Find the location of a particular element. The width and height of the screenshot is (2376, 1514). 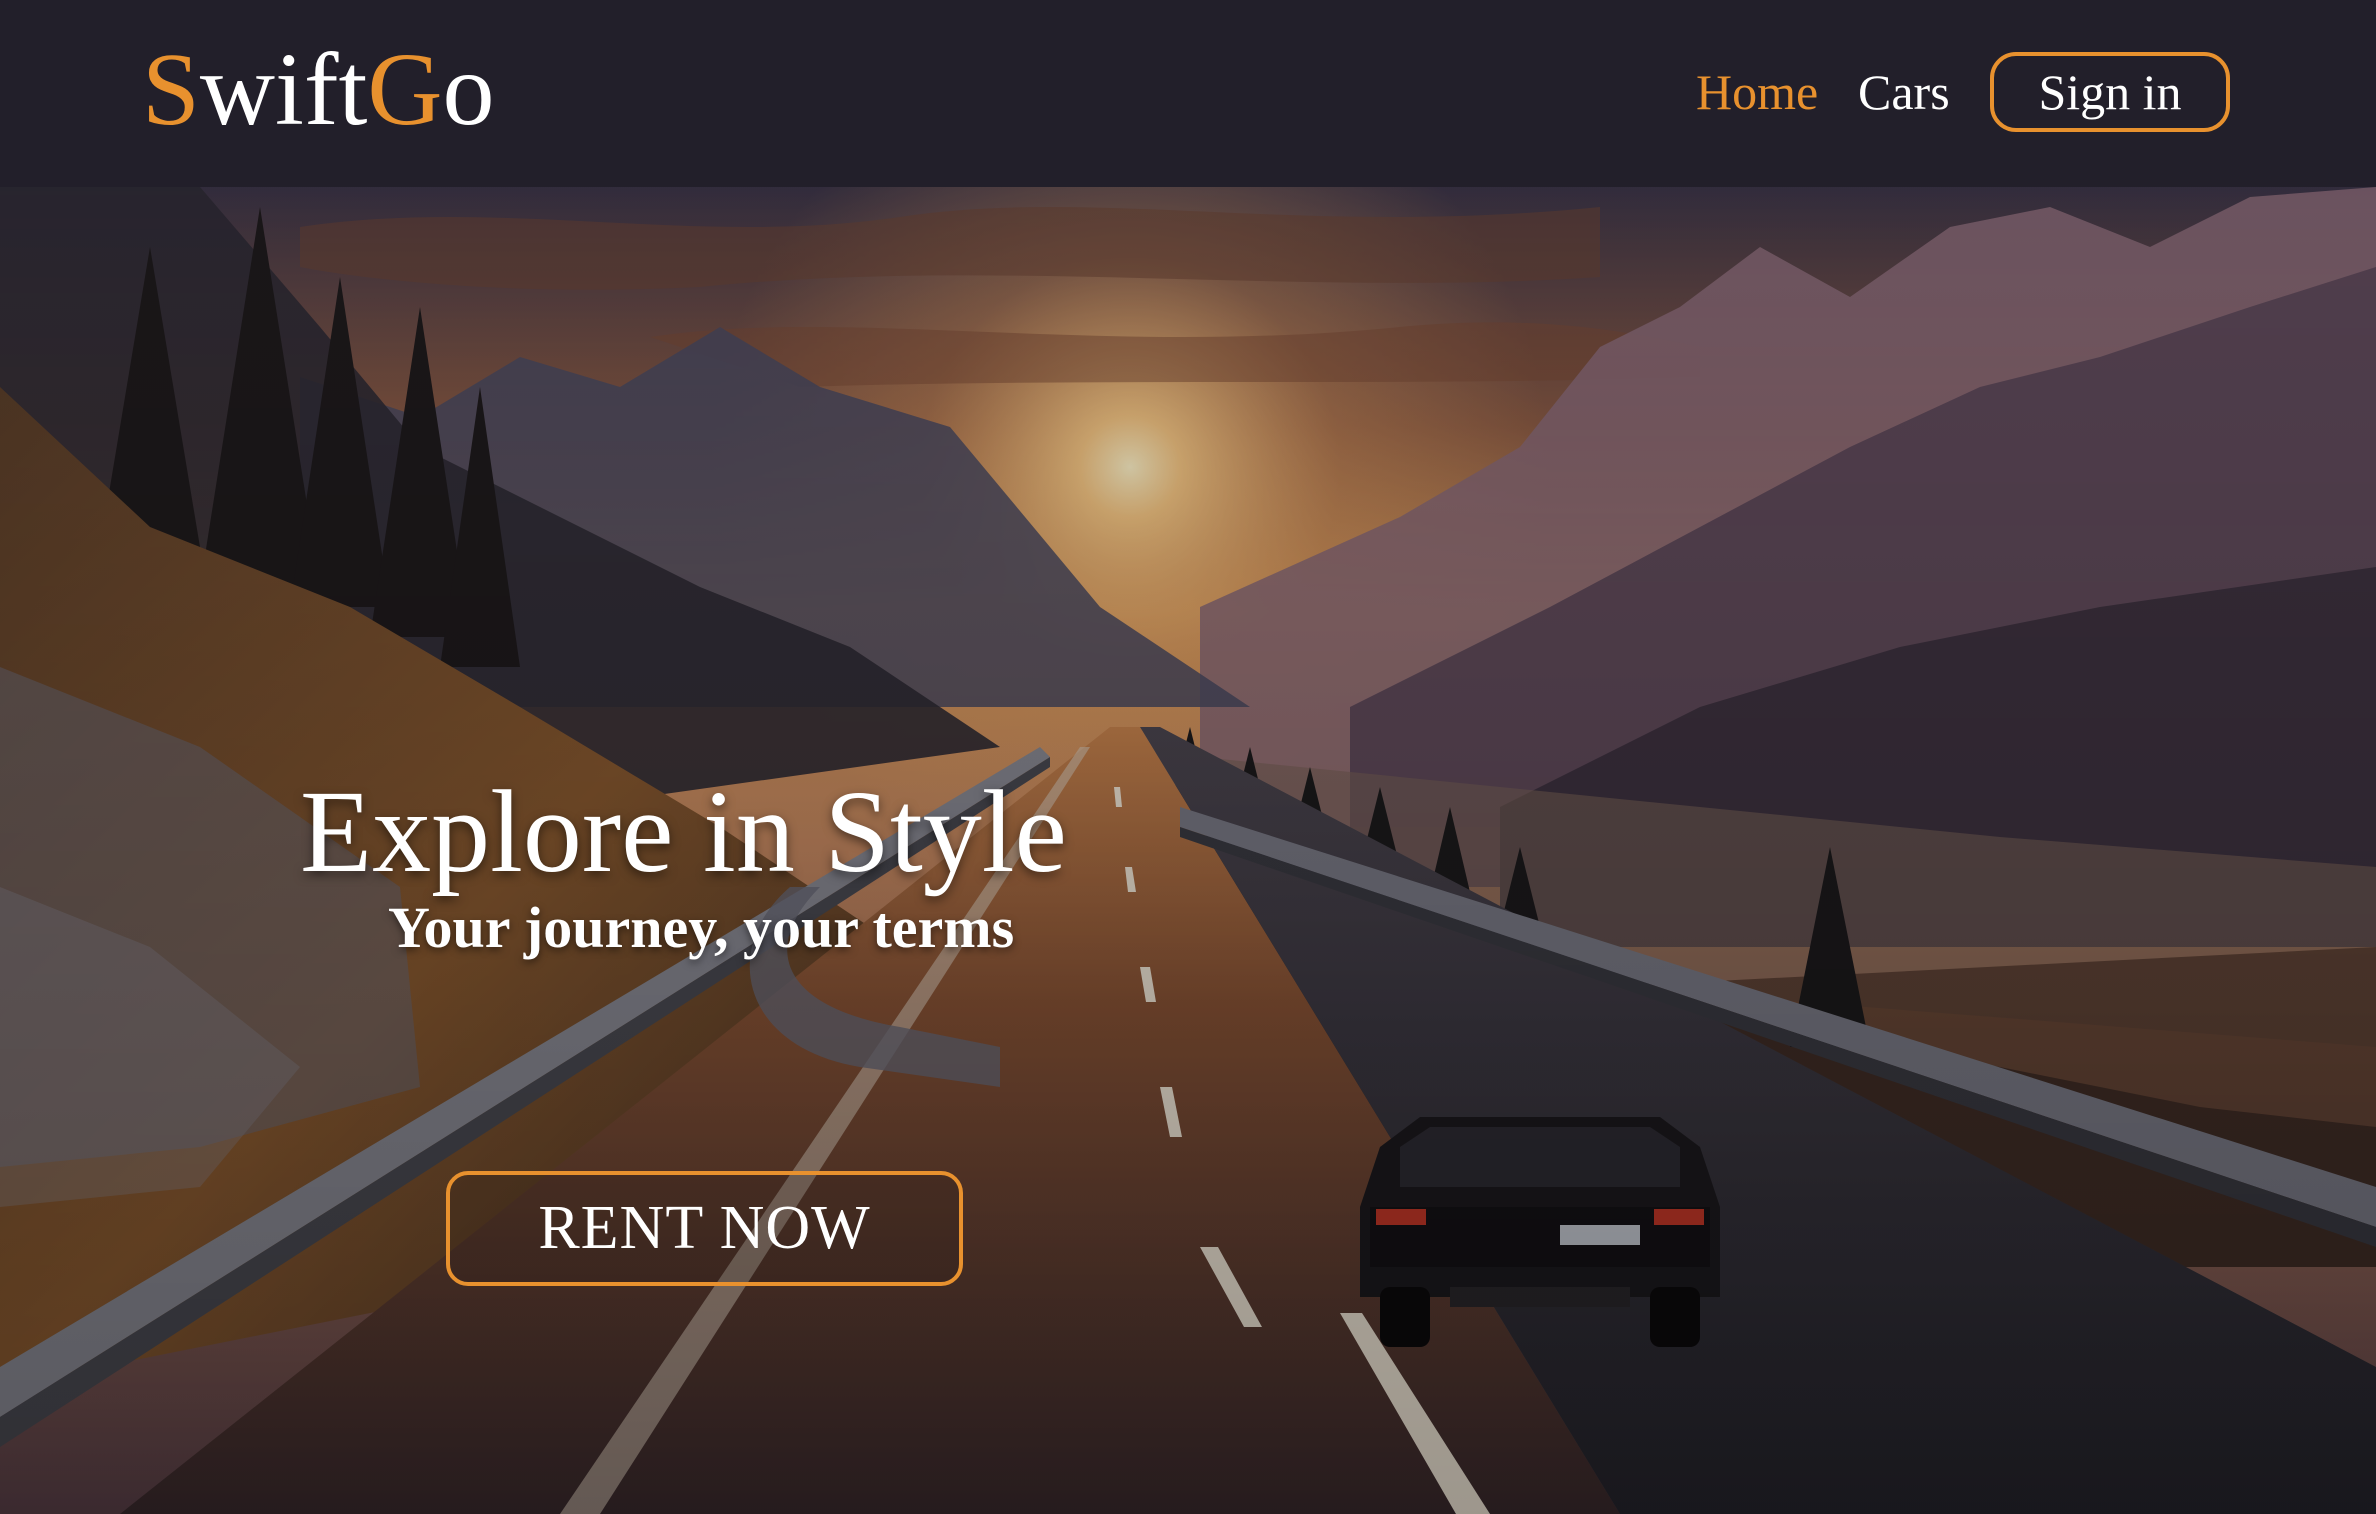

logo-letter-s: S is located at coordinates (171, 89).